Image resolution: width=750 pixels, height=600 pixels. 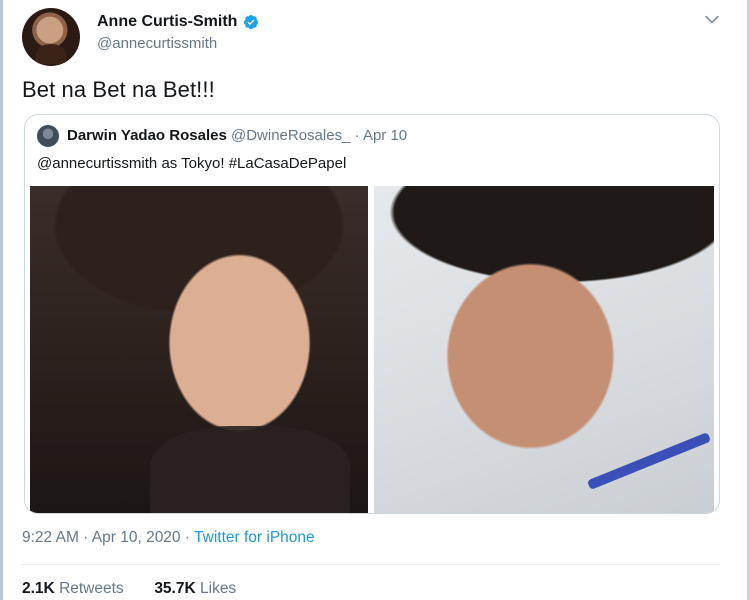 What do you see at coordinates (118, 89) in the screenshot?
I see `tweet-text: Bet na Bet na Bet!!!` at bounding box center [118, 89].